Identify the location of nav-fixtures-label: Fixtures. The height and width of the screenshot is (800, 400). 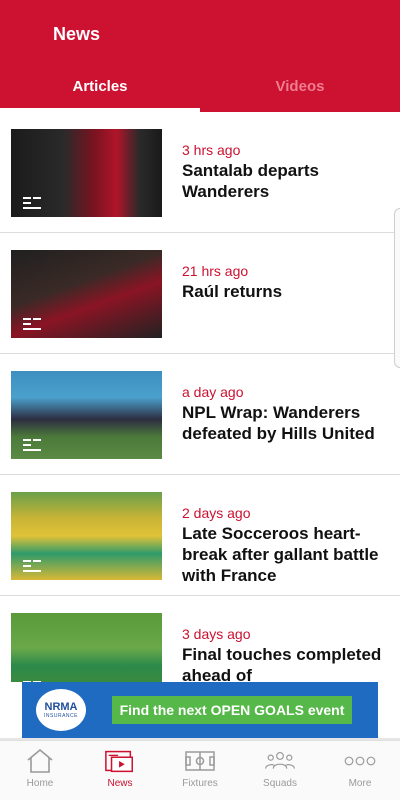
(200, 783).